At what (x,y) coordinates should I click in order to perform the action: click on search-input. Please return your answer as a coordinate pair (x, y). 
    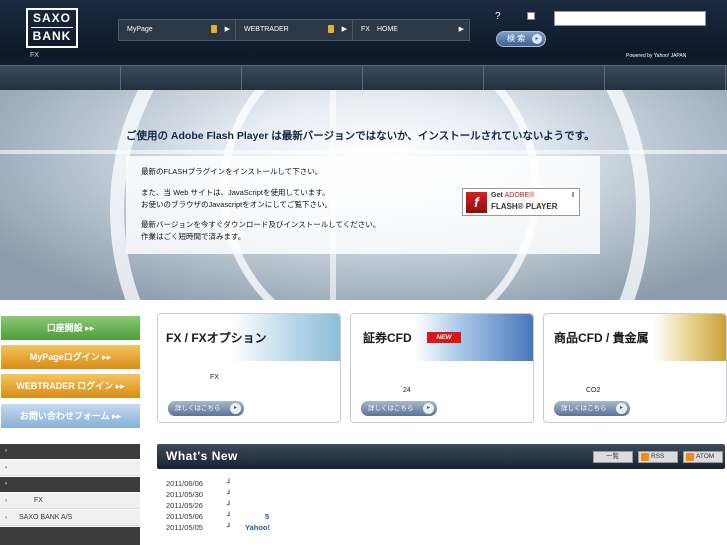
    Looking at the image, I should click on (630, 18).